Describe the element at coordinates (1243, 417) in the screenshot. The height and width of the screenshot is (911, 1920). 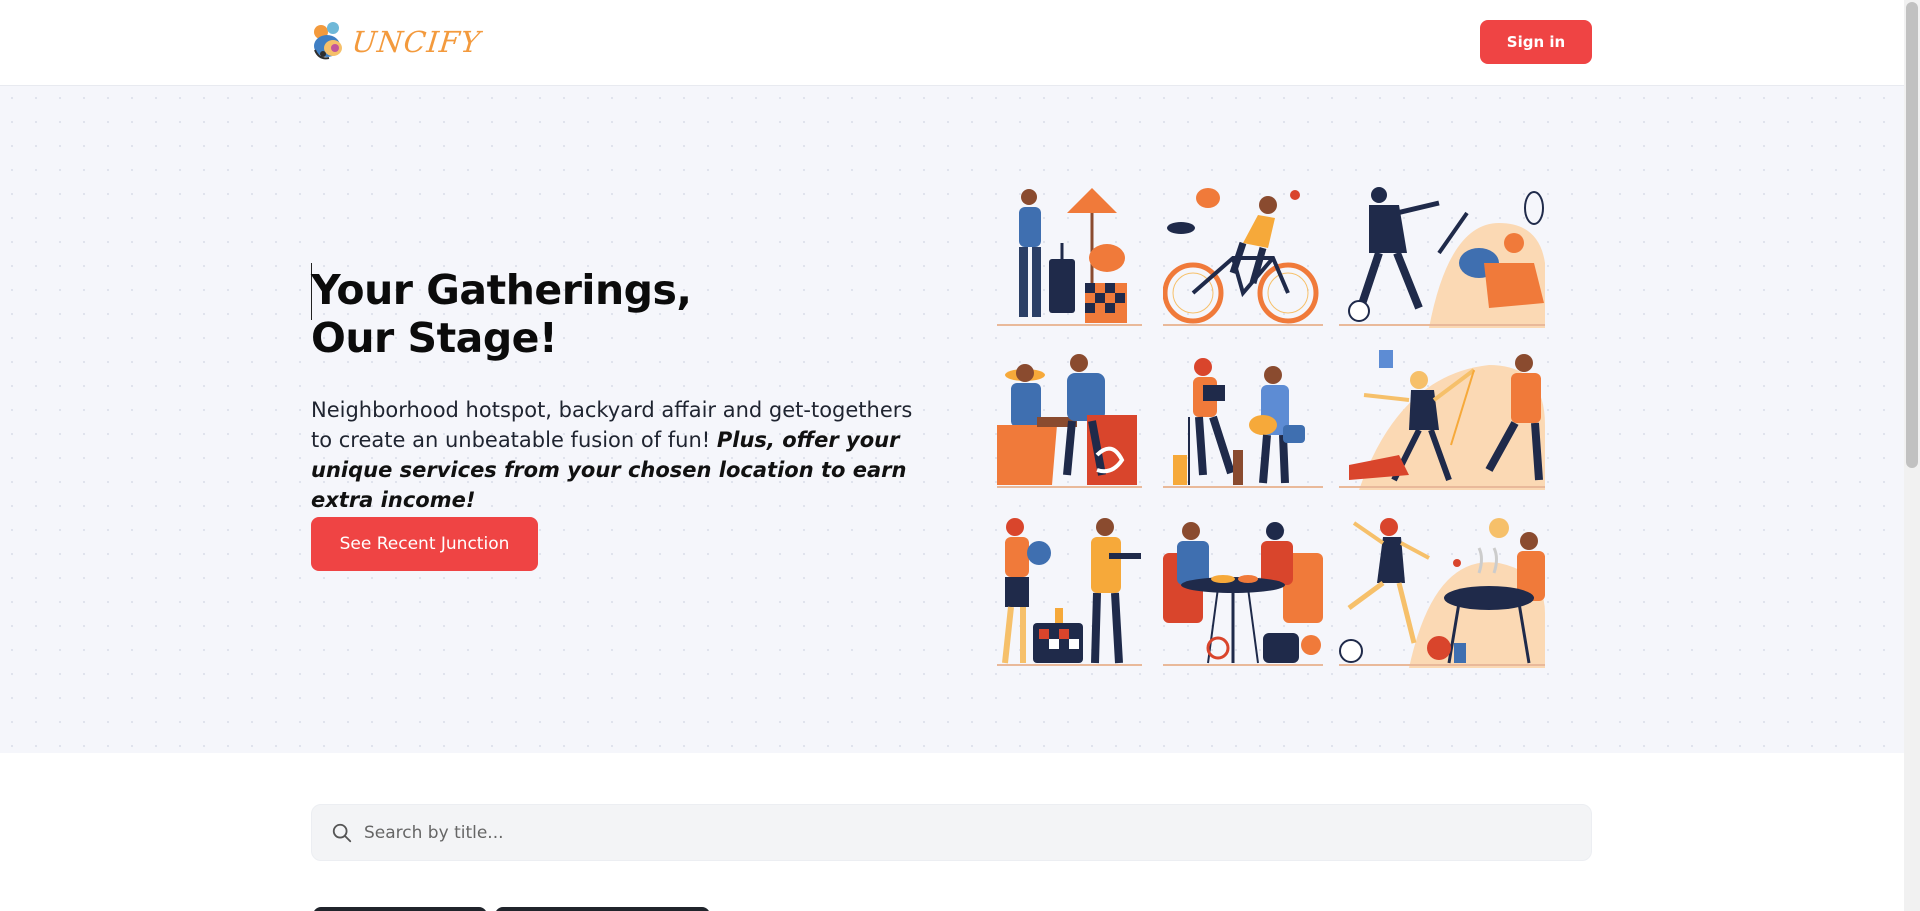
I see `woman-reading-man-guitar-icon` at that location.